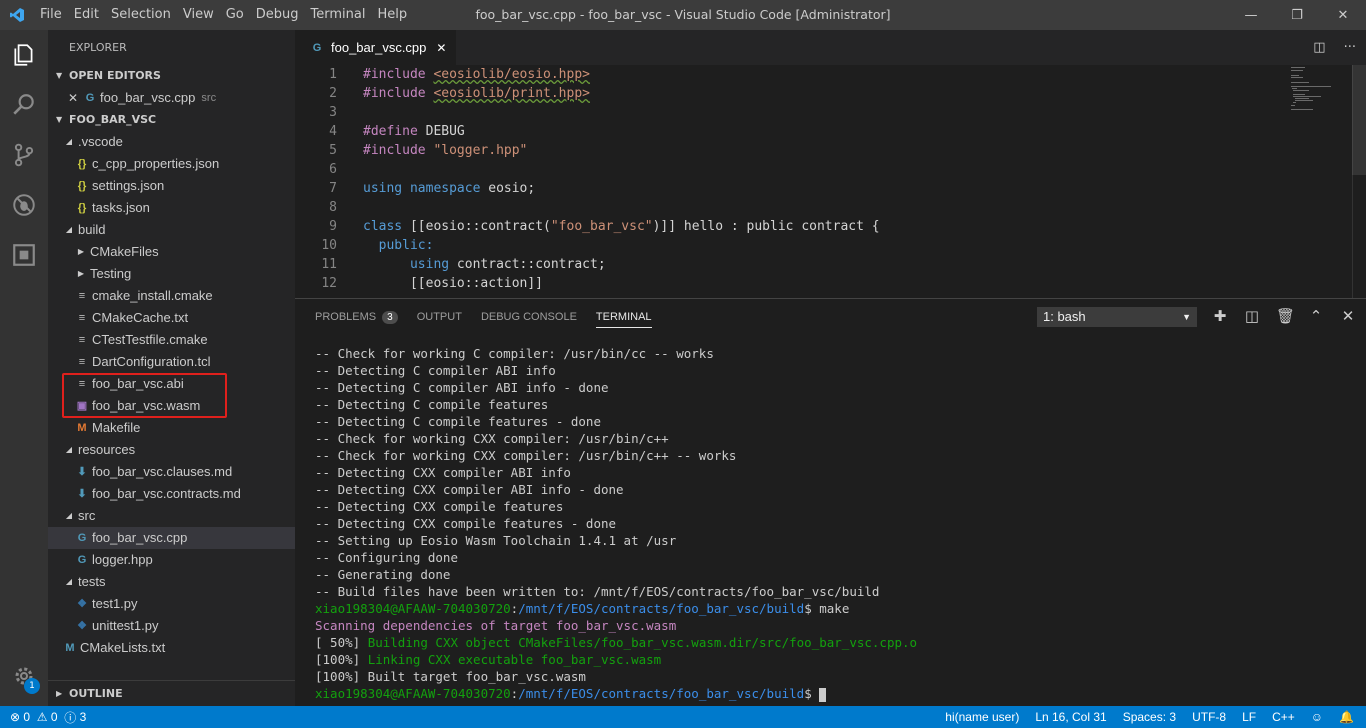 The height and width of the screenshot is (728, 1366). Describe the element at coordinates (1251, 15) in the screenshot. I see `minimize-icon: —` at that location.